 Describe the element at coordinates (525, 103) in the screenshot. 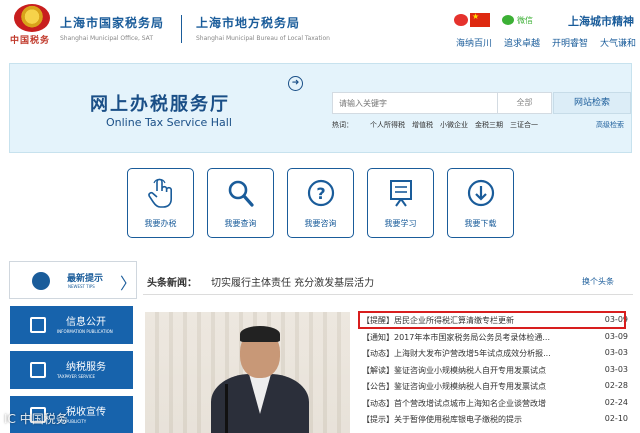

I see `search-scope-select: 全部` at that location.